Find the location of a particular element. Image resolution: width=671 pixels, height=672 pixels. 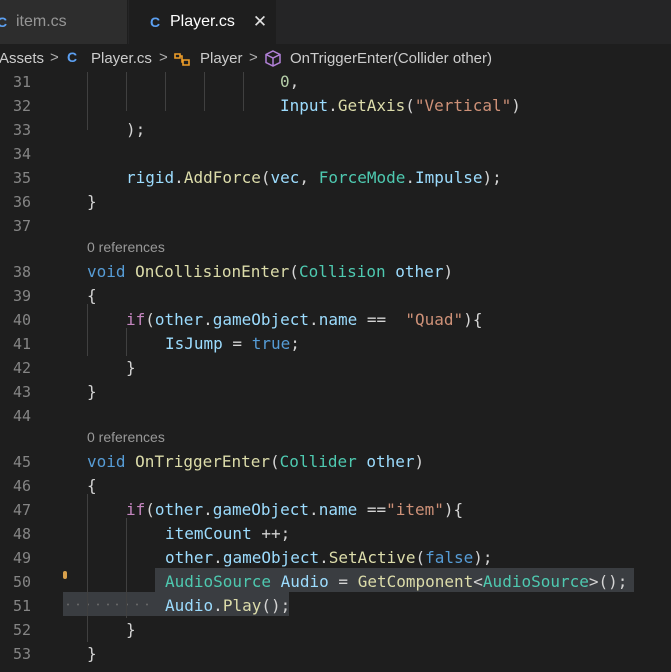

code-token: (); is located at coordinates (276, 605).